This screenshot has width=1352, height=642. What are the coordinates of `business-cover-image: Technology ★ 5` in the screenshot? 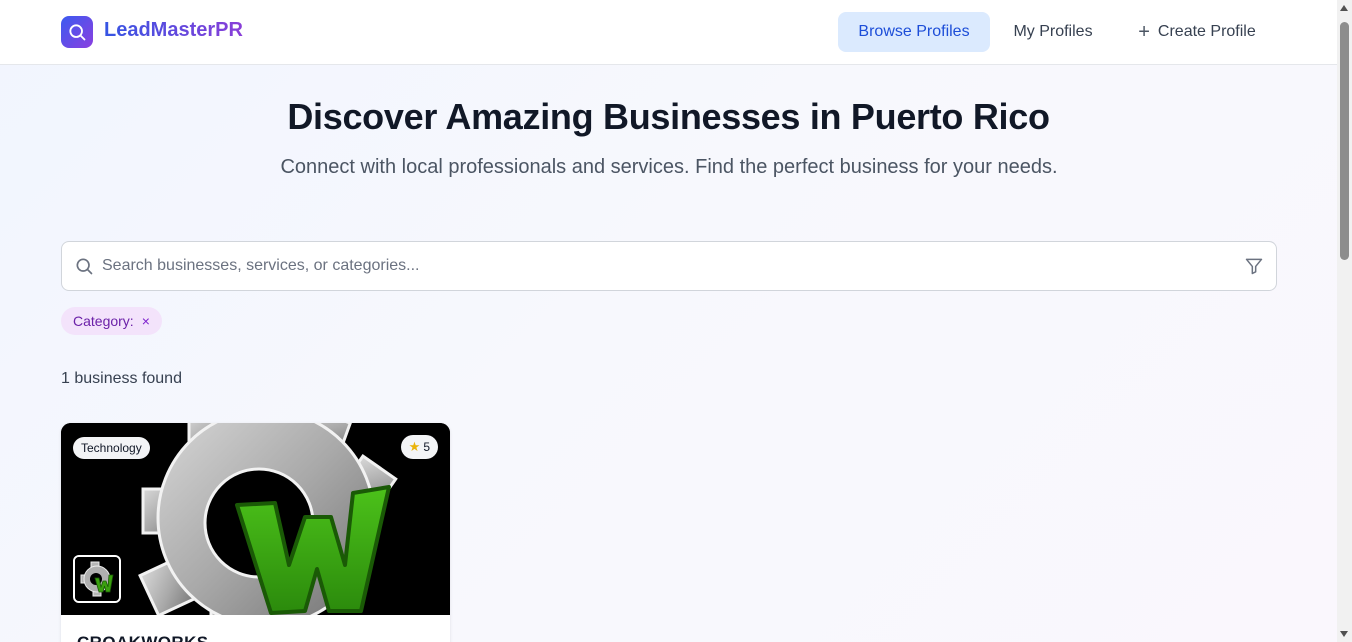 It's located at (255, 519).